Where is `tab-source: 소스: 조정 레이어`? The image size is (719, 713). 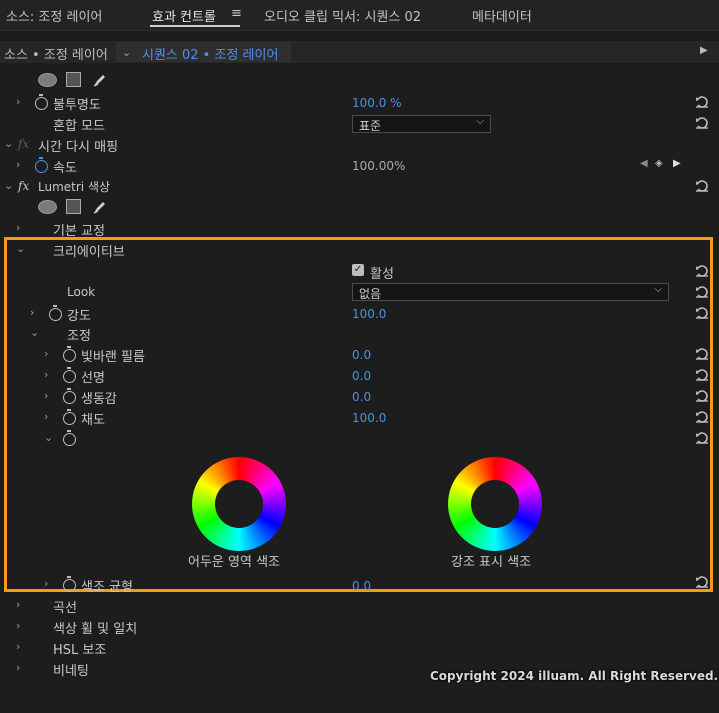
tab-source: 소스: 조정 레이어 is located at coordinates (54, 15).